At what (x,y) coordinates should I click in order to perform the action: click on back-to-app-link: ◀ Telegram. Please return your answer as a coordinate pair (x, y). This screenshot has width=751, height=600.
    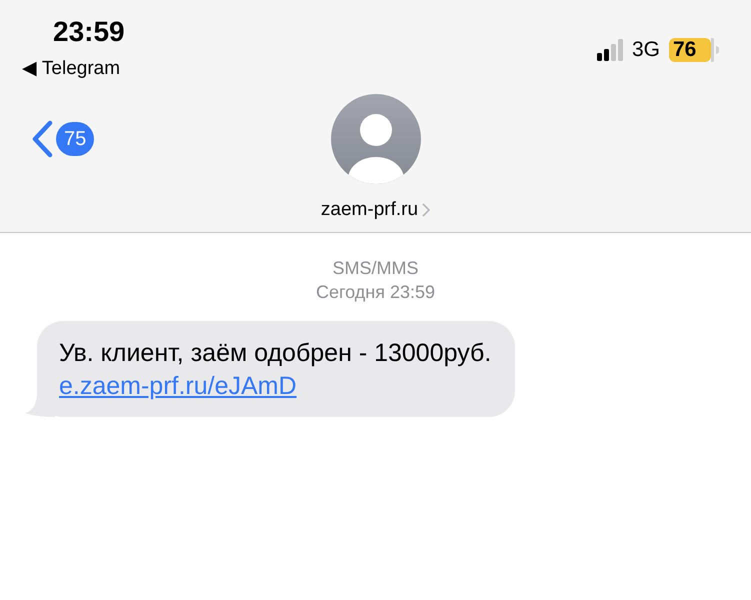
    Looking at the image, I should click on (71, 69).